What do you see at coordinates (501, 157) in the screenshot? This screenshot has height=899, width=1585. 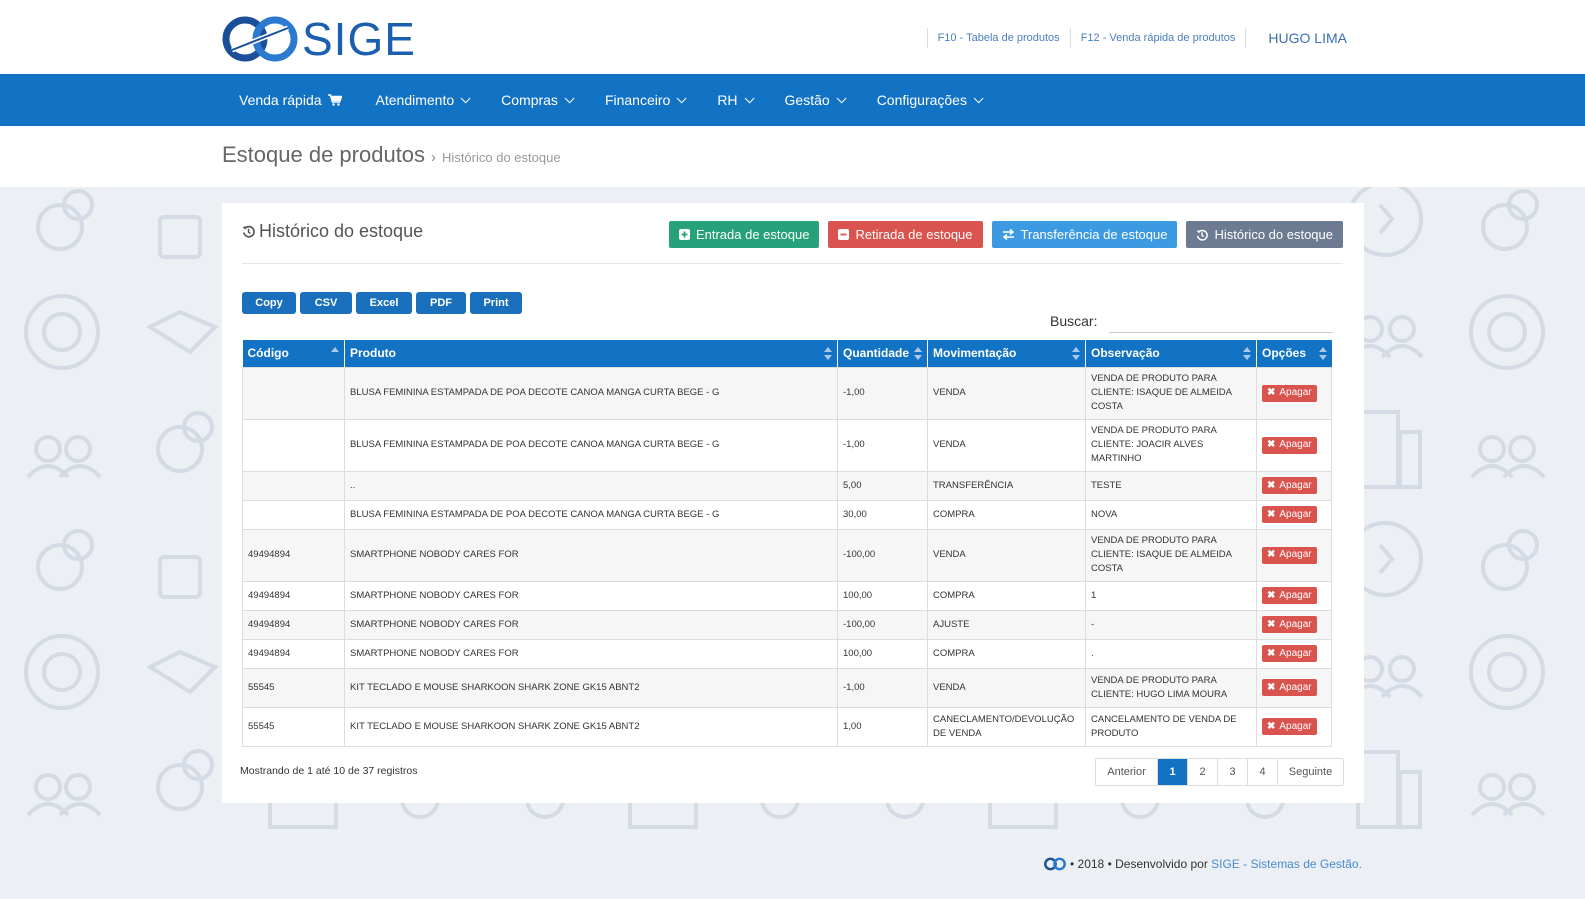 I see `breadcrumb-current: Histórico do estoque` at bounding box center [501, 157].